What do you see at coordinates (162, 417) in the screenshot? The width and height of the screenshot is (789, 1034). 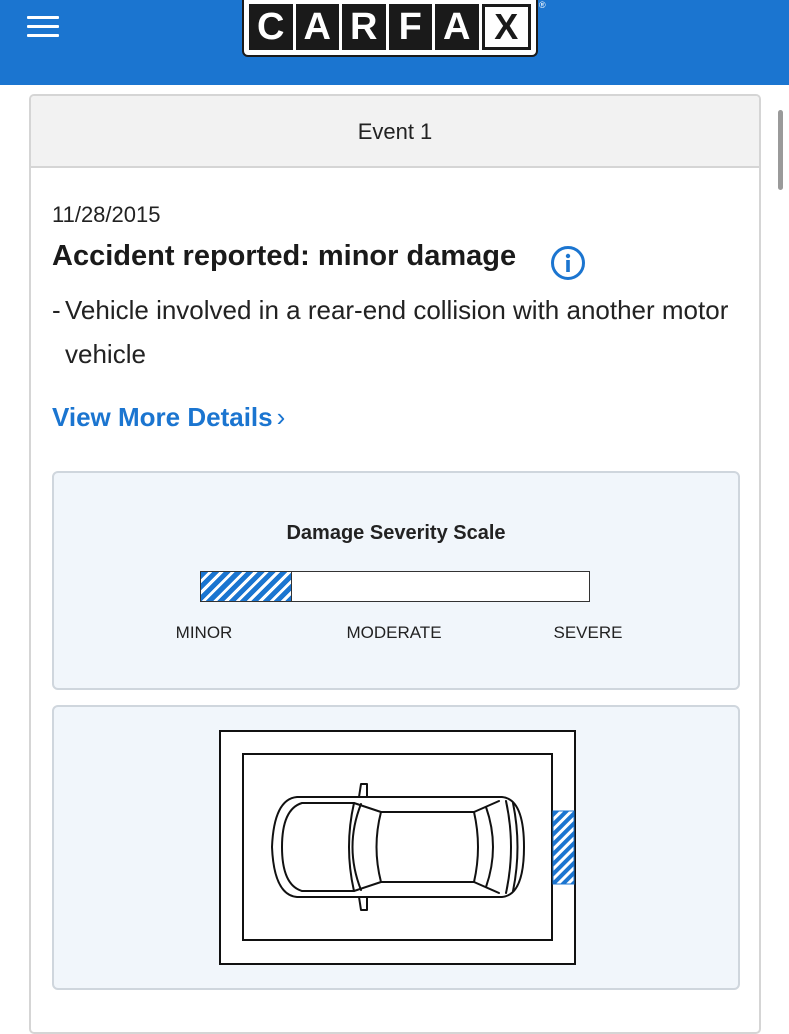 I see `view-more-label: View More Details` at bounding box center [162, 417].